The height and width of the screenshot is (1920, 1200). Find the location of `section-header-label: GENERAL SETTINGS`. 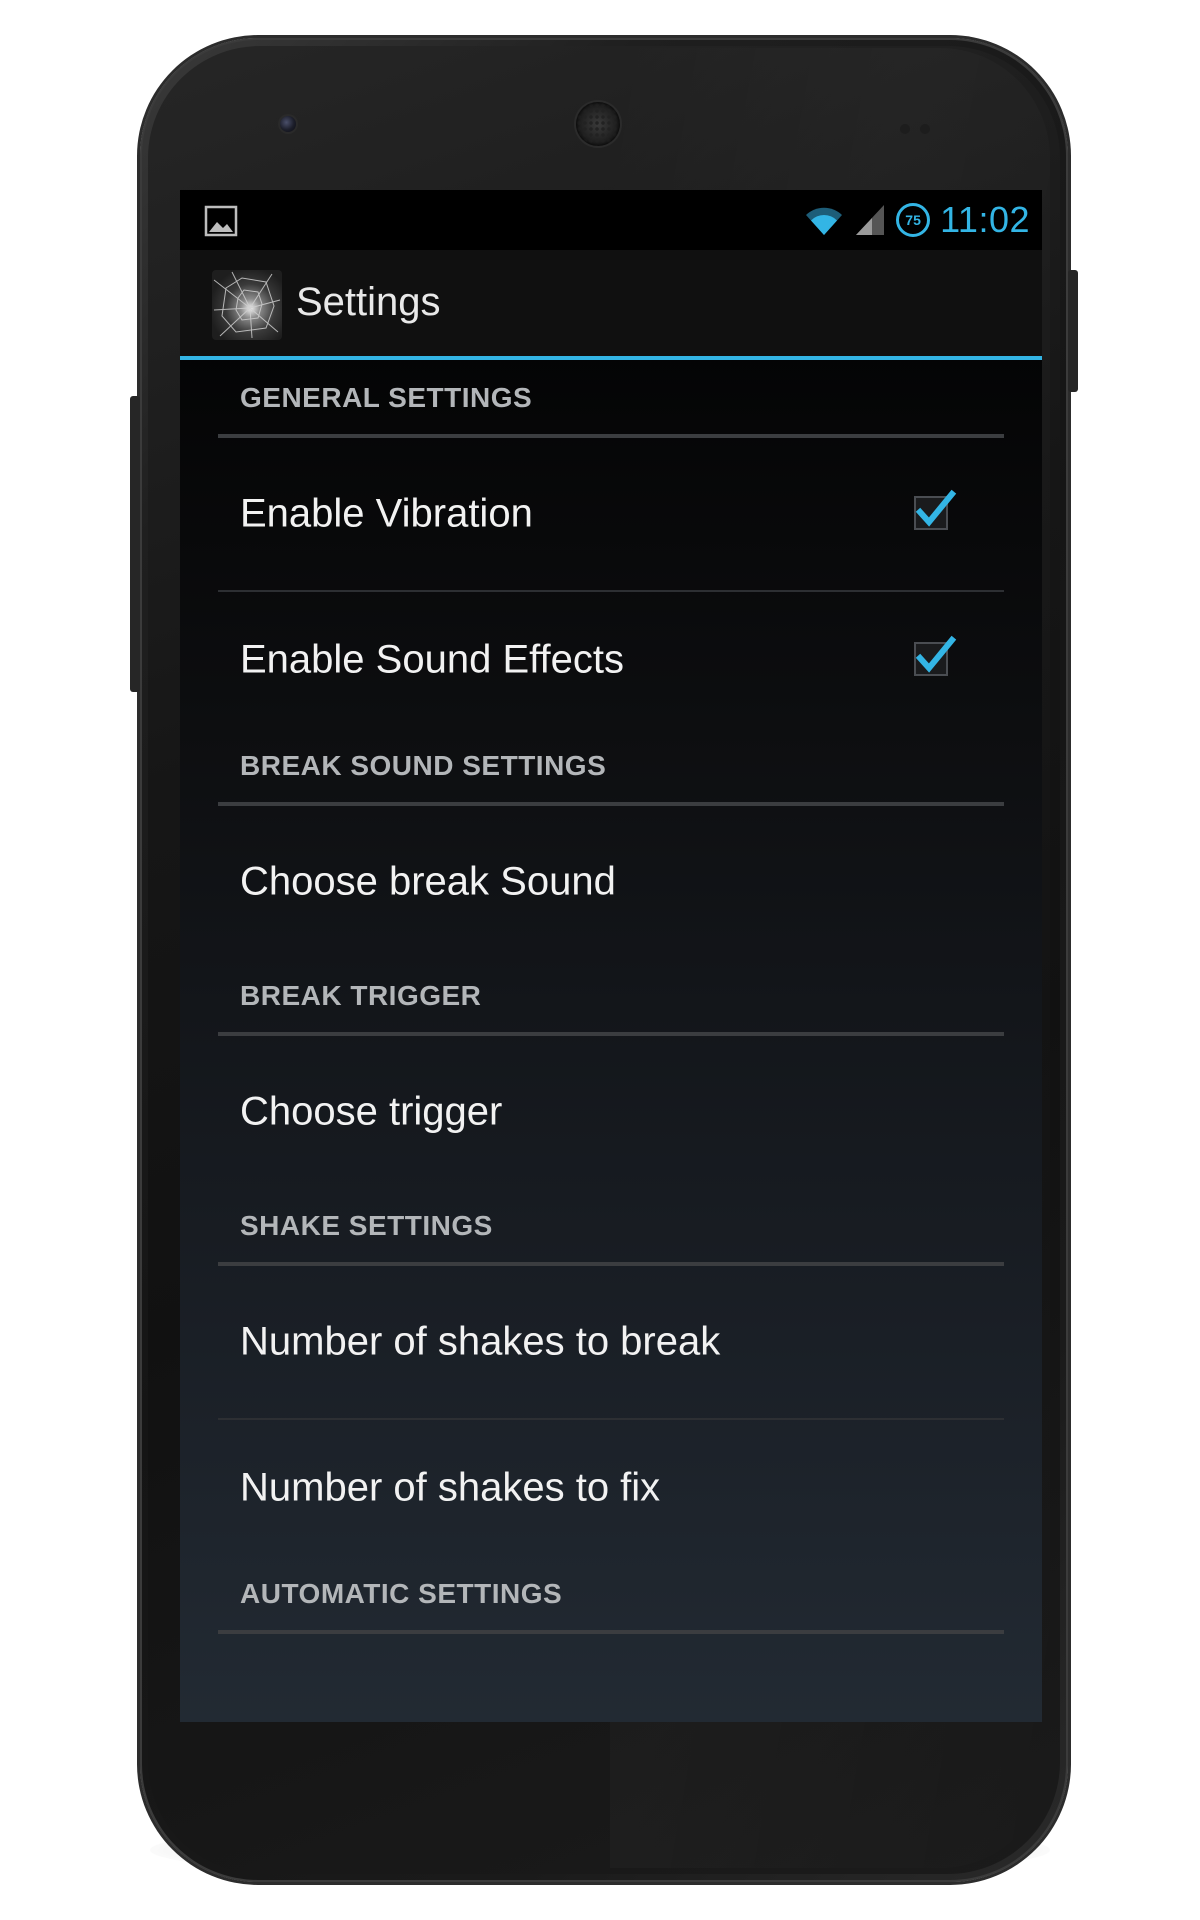

section-header-label: GENERAL SETTINGS is located at coordinates (386, 397).